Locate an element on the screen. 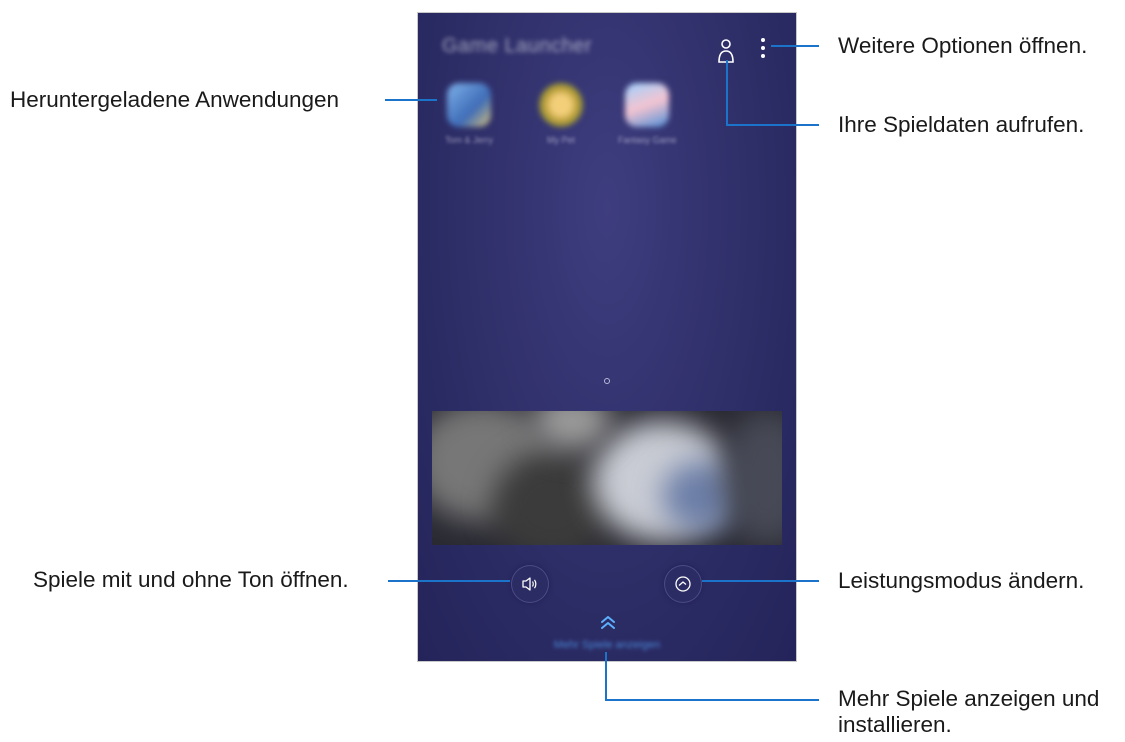  page-indicator is located at coordinates (607, 381).